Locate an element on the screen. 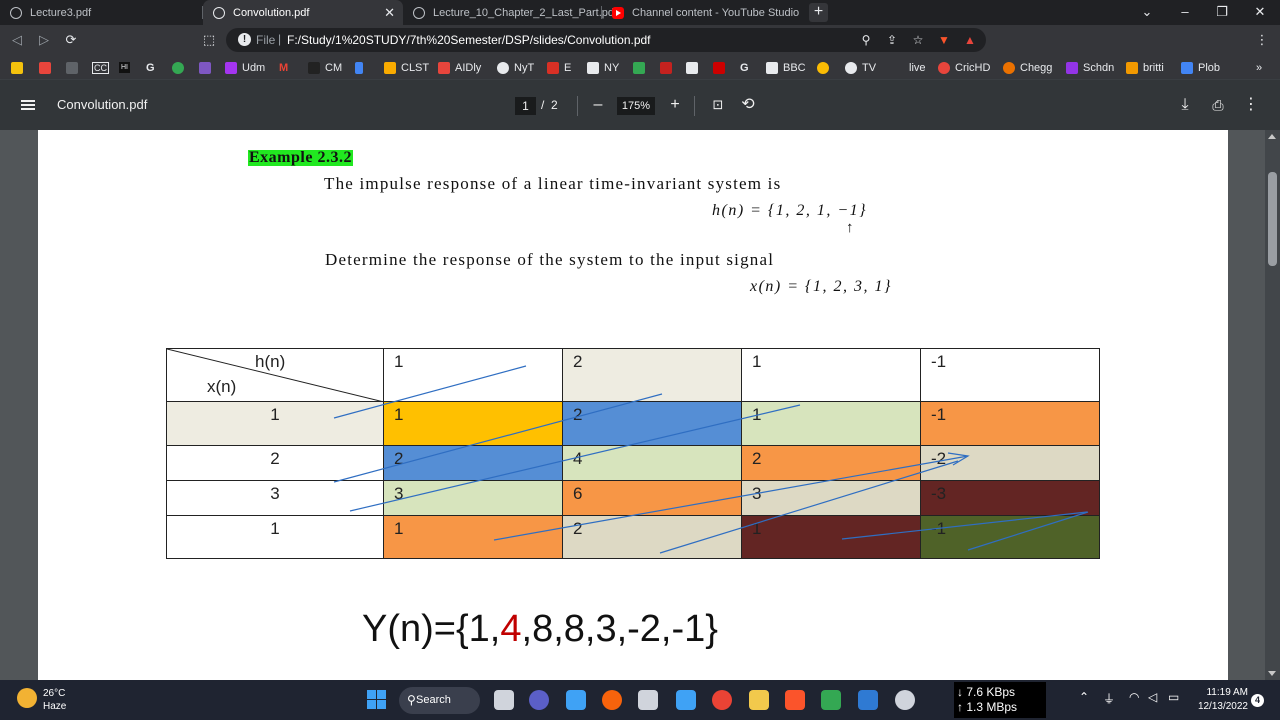 The height and width of the screenshot is (720, 1280). microphone-icon: ⏚ is located at coordinates (1109, 698).